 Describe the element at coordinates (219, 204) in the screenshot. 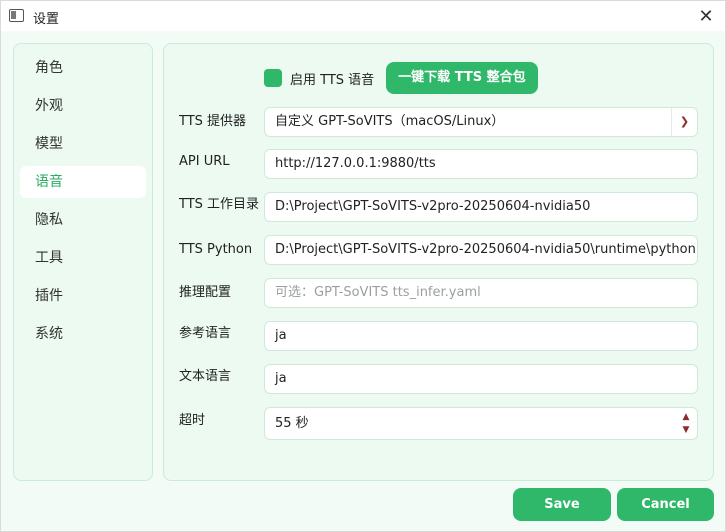

I see `workdir-label: TTS 工作目录` at that location.